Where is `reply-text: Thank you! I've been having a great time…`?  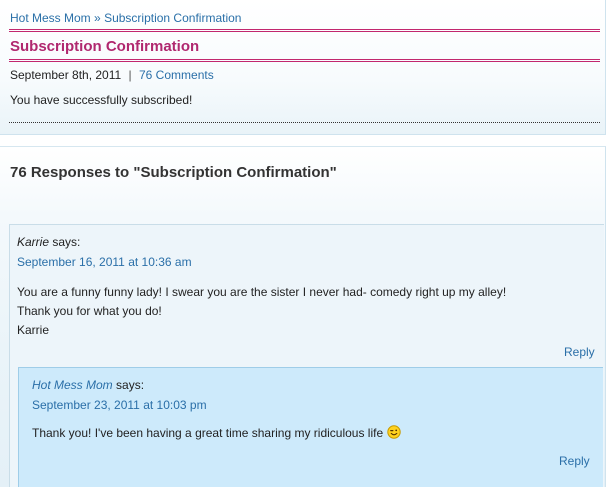
reply-text: Thank you! I've been having a great time… is located at coordinates (208, 433).